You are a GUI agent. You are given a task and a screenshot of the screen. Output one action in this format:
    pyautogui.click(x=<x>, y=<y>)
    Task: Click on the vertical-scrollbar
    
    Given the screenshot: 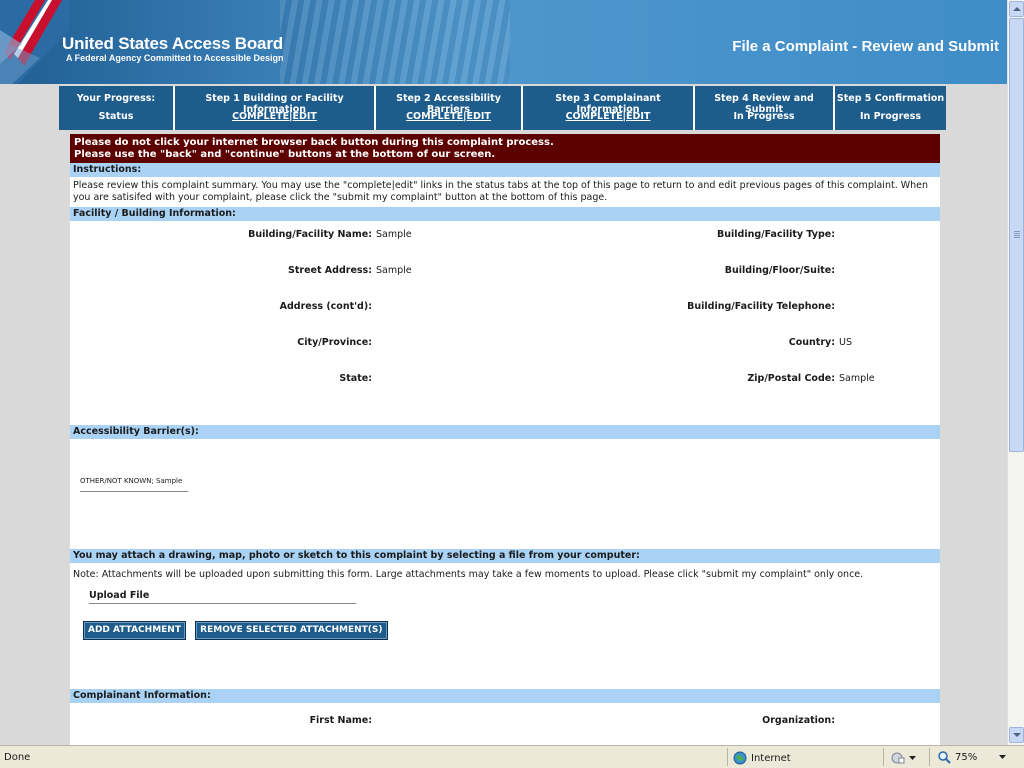 What is the action you would take?
    pyautogui.click(x=1015, y=372)
    